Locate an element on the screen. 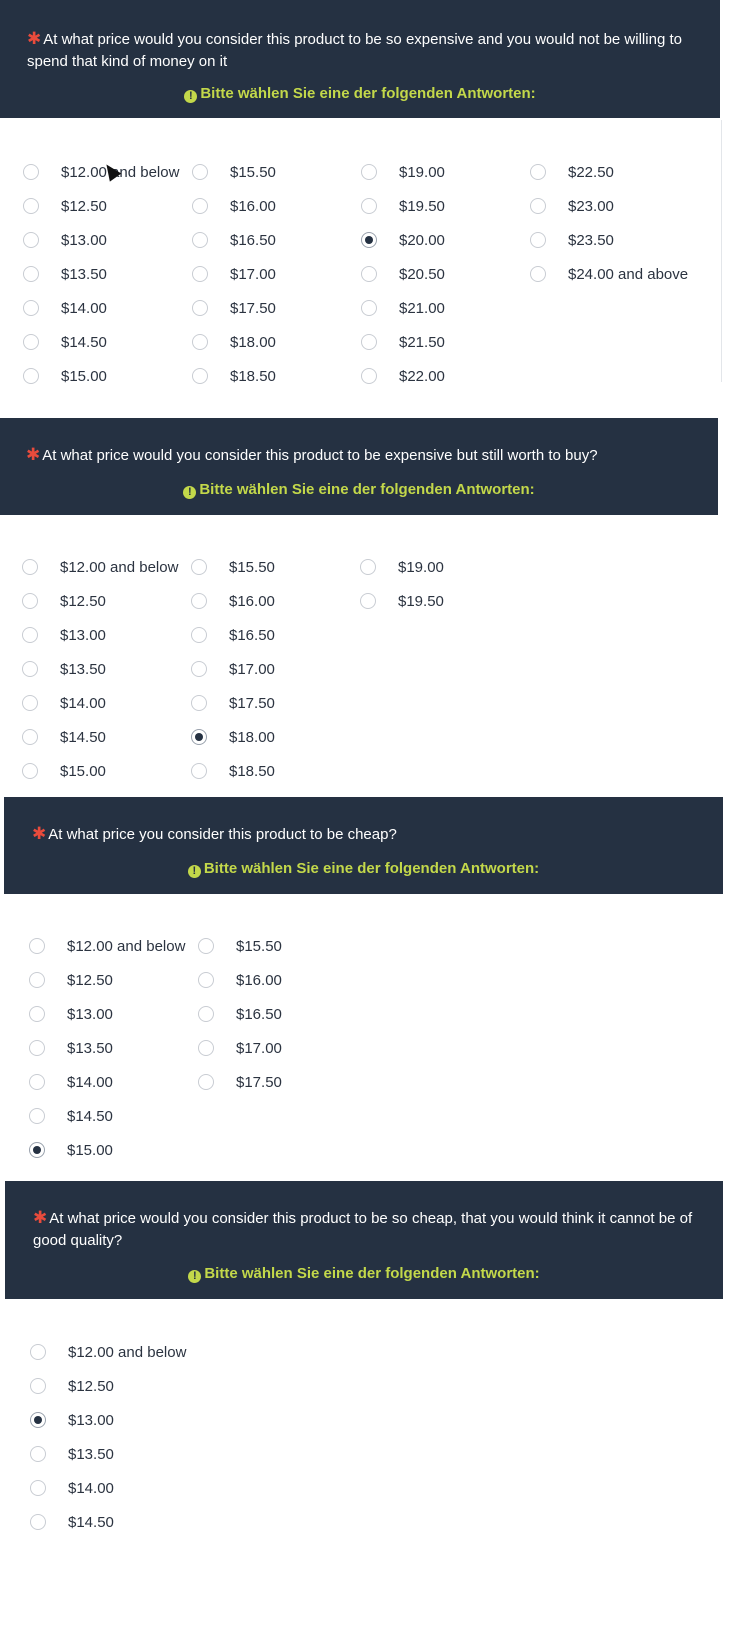 The width and height of the screenshot is (752, 1630). radio-option: $14.00 is located at coordinates (71, 1082).